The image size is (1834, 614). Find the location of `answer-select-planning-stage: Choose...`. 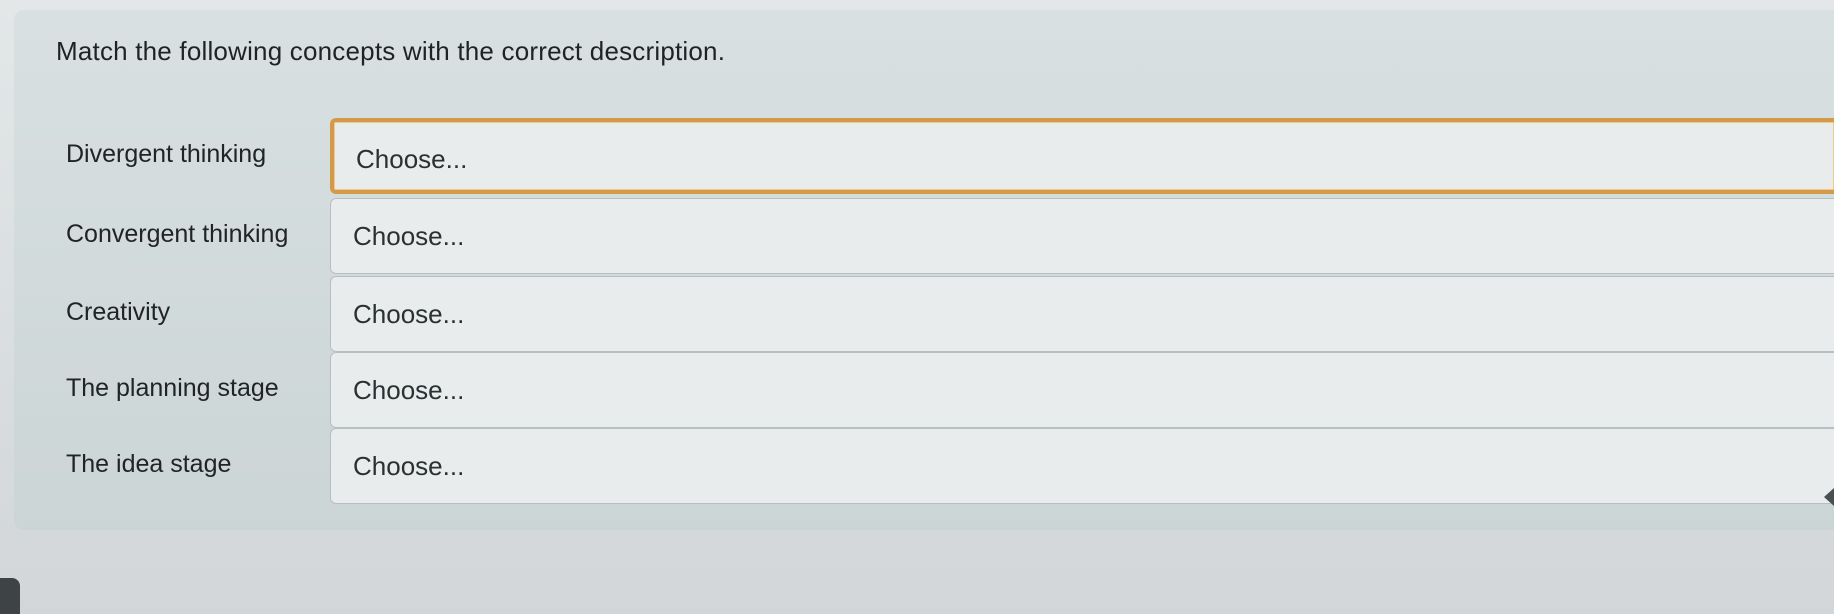

answer-select-planning-stage: Choose... is located at coordinates (1082, 390).